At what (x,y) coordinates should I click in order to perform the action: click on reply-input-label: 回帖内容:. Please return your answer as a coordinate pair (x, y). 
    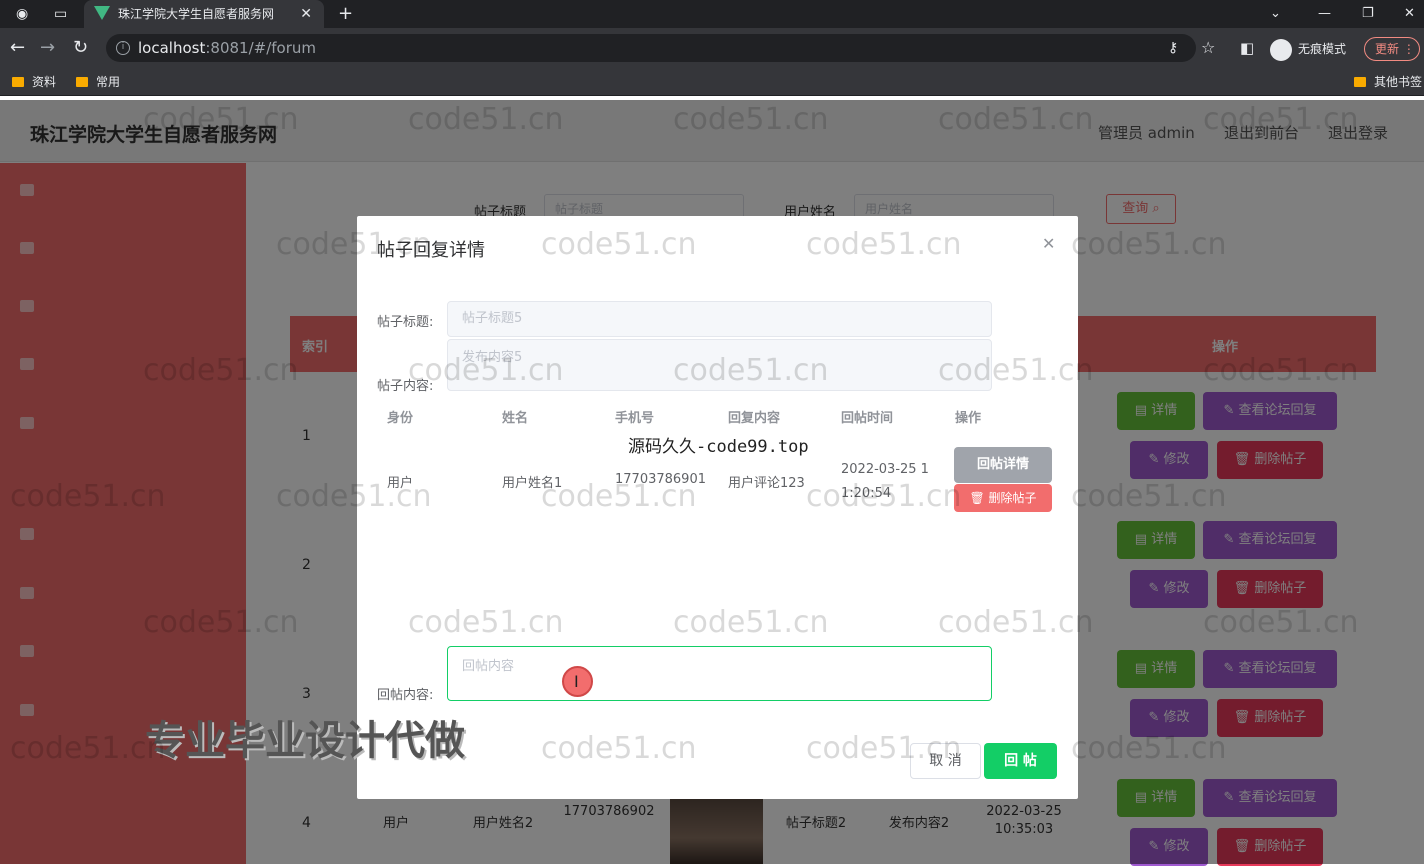
    Looking at the image, I should click on (405, 695).